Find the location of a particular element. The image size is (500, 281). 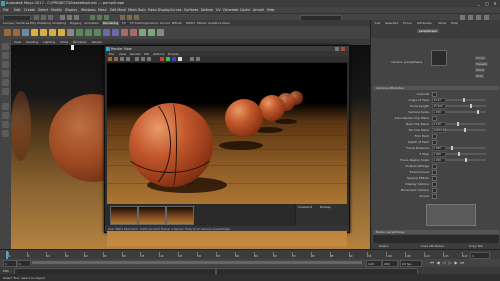

shelf-tab-sculpting: Sculpting is located at coordinates (59, 23).